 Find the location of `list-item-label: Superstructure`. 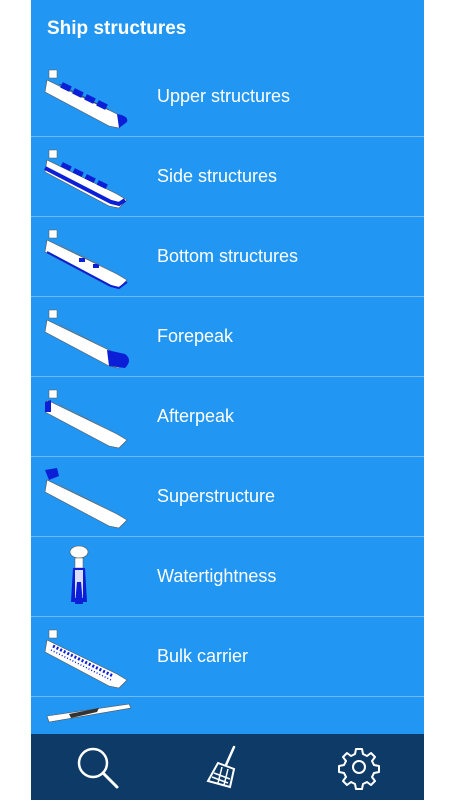

list-item-label: Superstructure is located at coordinates (216, 496).